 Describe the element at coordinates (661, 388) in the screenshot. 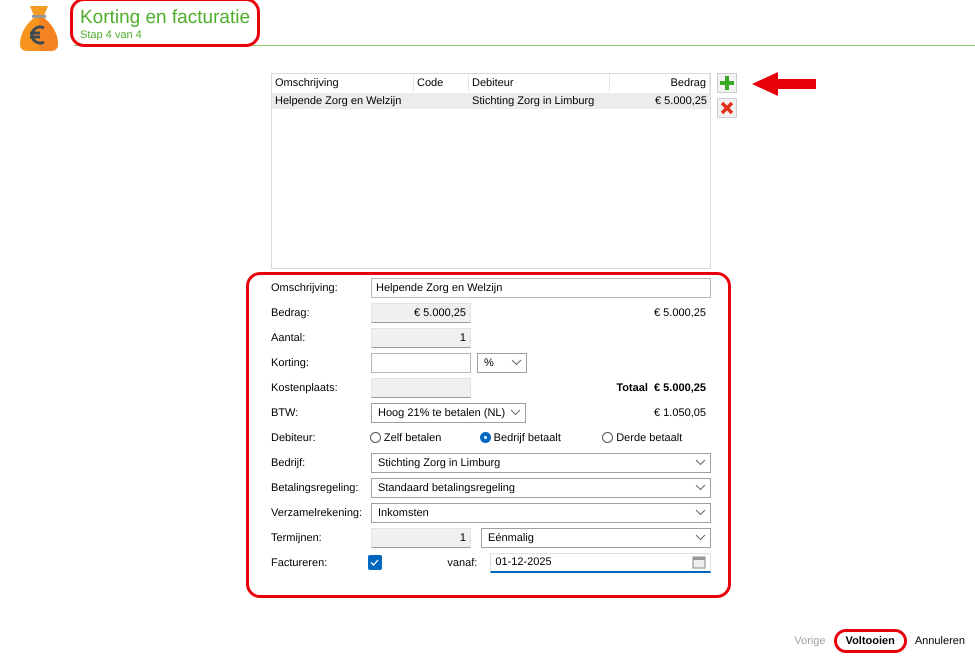

I see `total-text: Totaal € 5.000,25` at that location.